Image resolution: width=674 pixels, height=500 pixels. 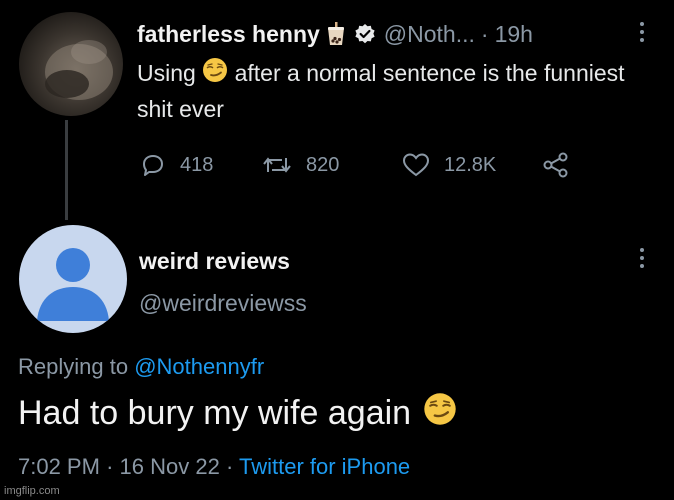 I want to click on share-action, so click(x=563, y=165).